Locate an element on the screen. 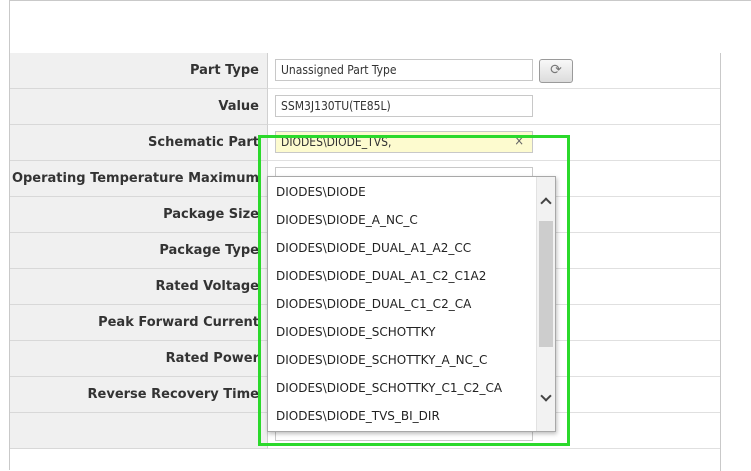 The image size is (751, 471). dropdown-option: DIODES\DIODE_DUAL_A1_C2_C1A2 is located at coordinates (381, 276).